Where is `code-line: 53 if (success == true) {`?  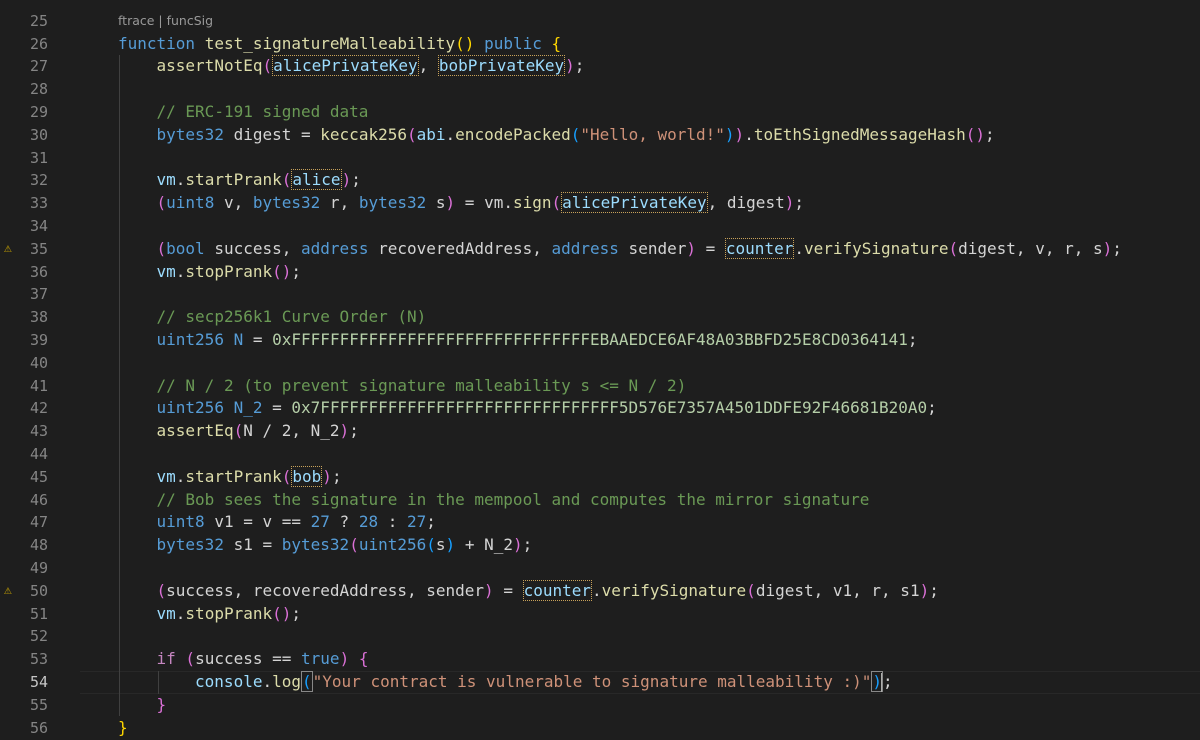
code-line: 53 if (success == true) { is located at coordinates (600, 659).